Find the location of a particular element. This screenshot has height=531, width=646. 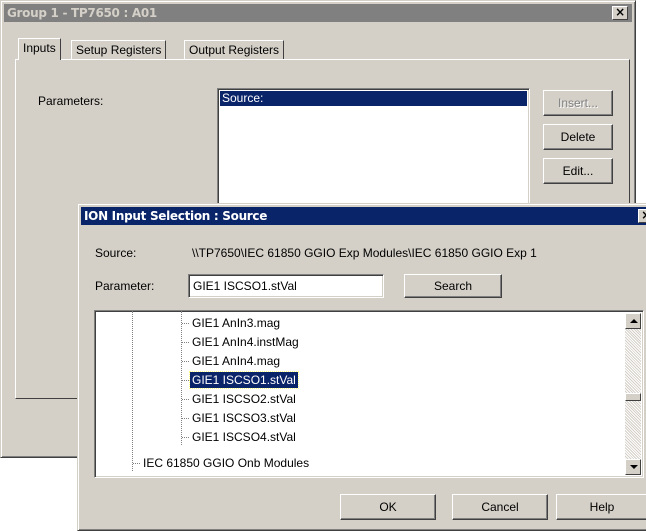

list-item-source: Source: is located at coordinates (373, 98).